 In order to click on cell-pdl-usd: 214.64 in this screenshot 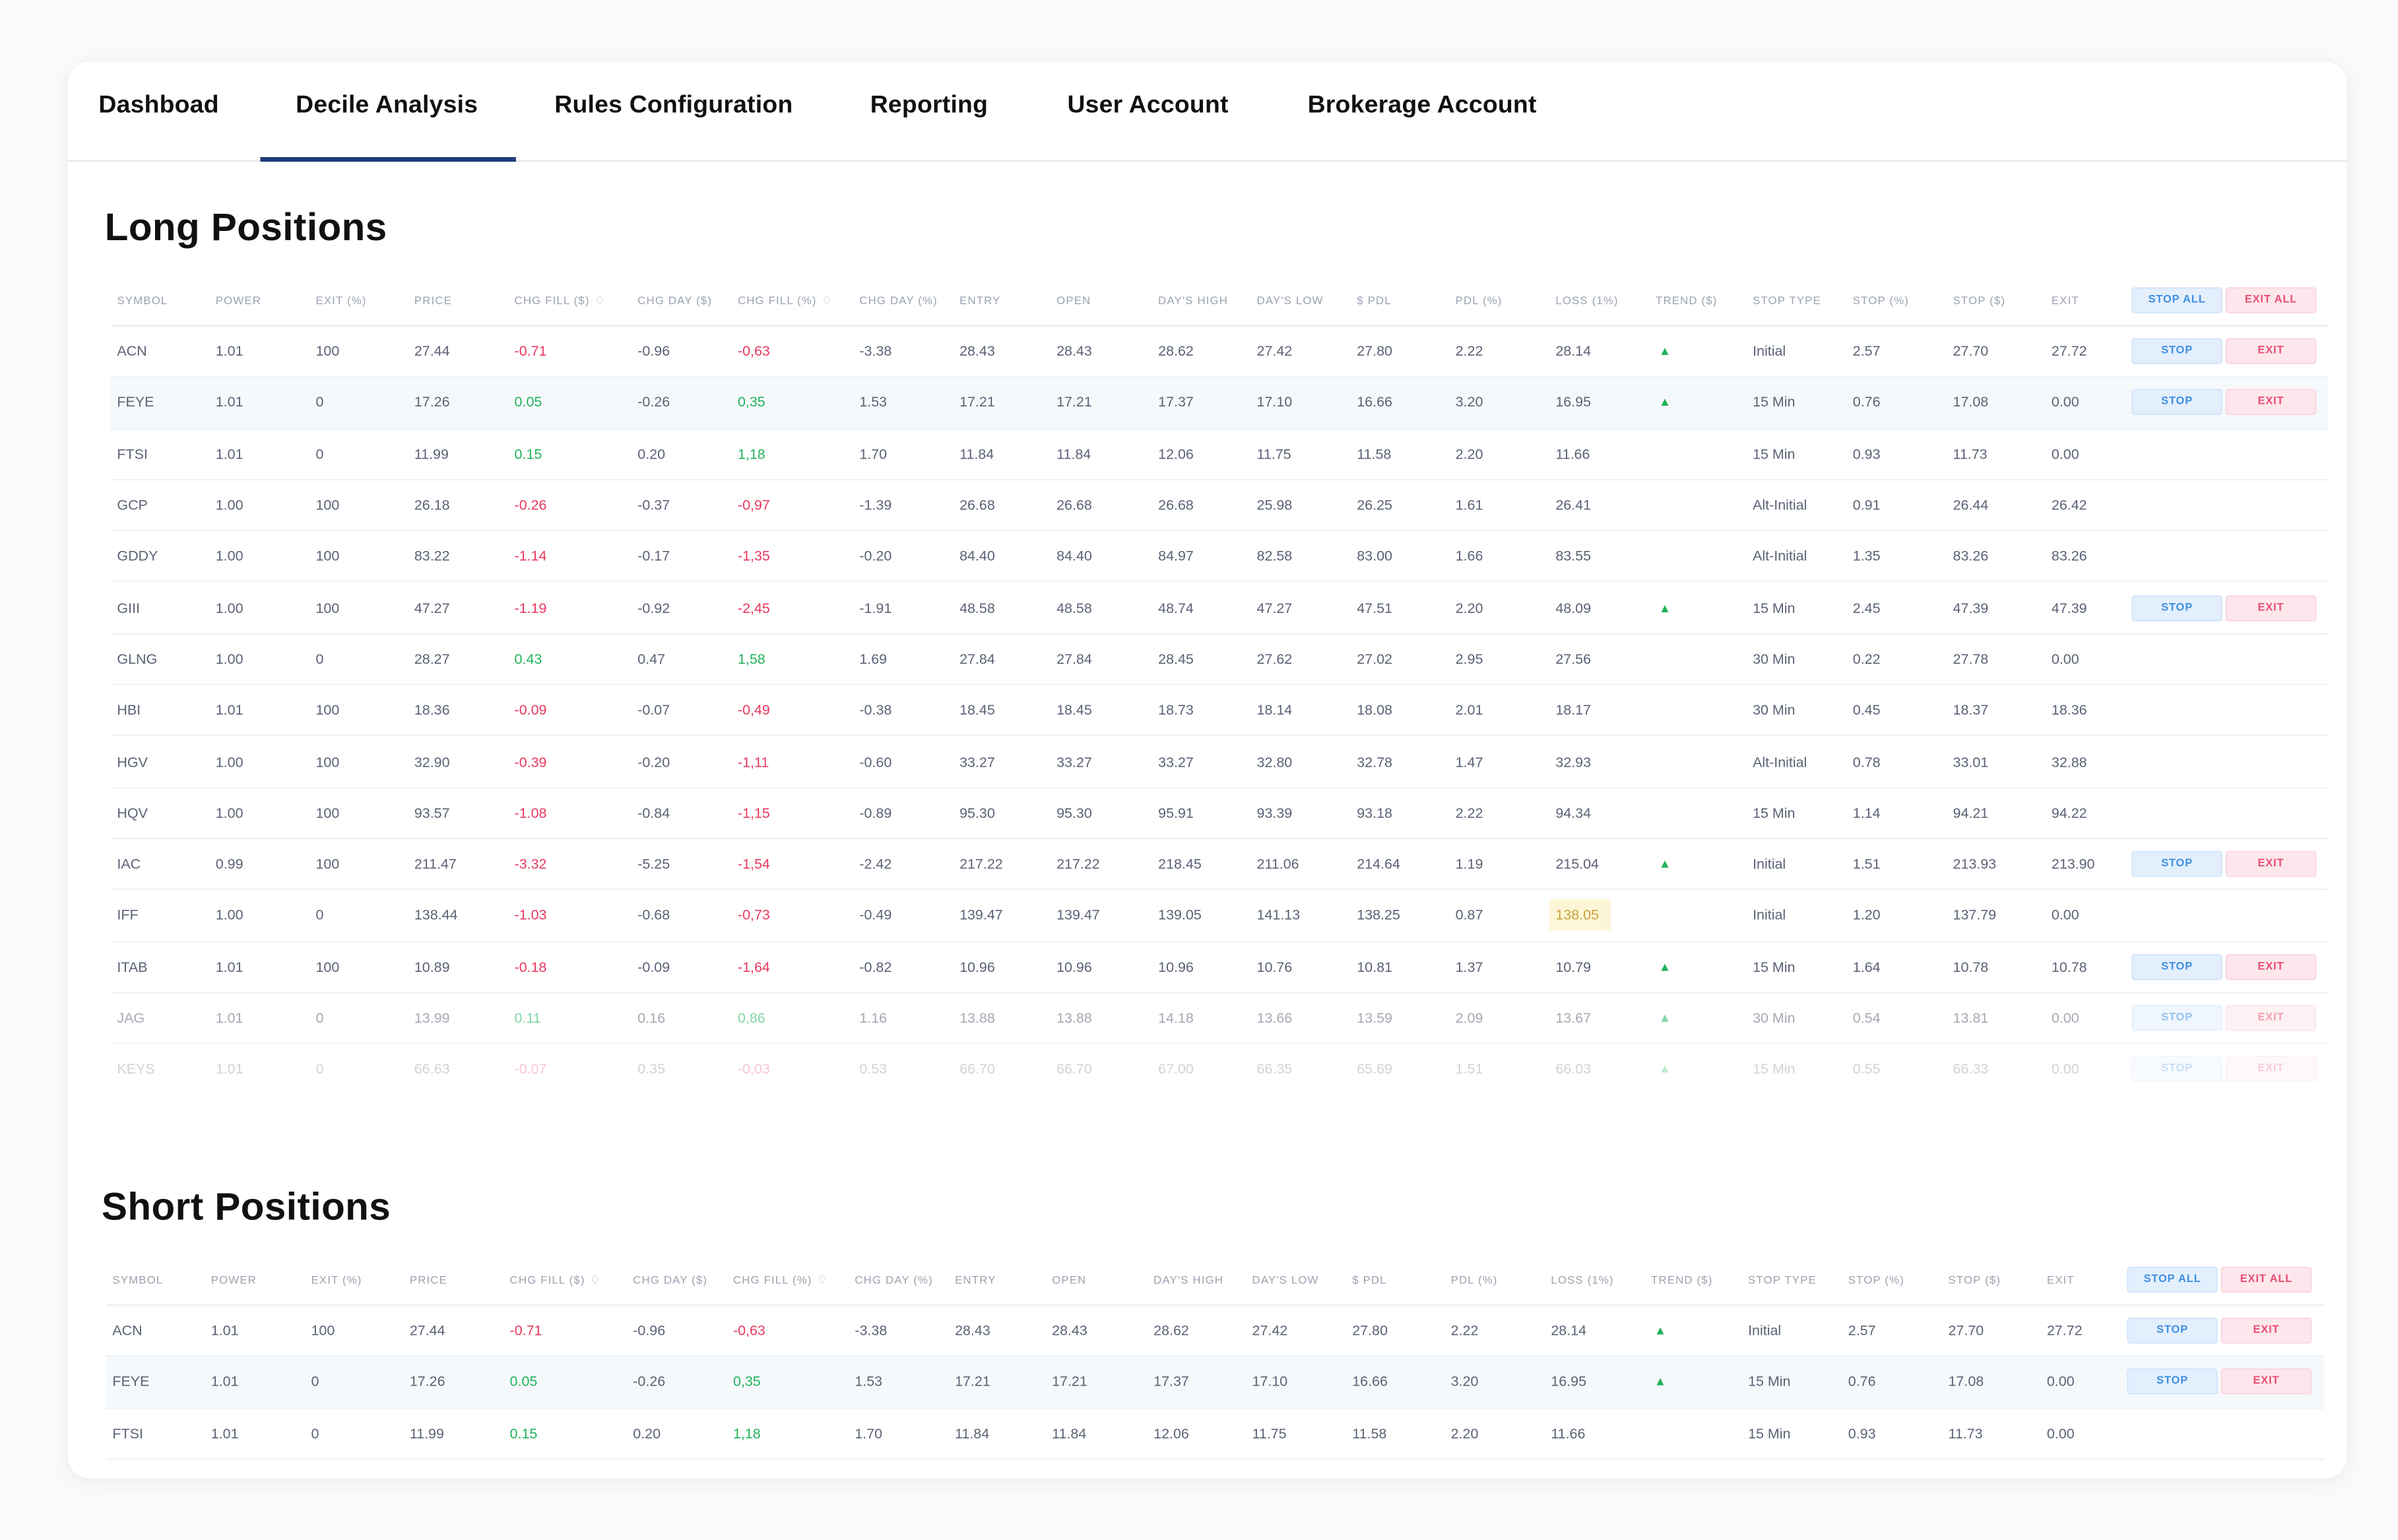, I will do `click(1379, 864)`.